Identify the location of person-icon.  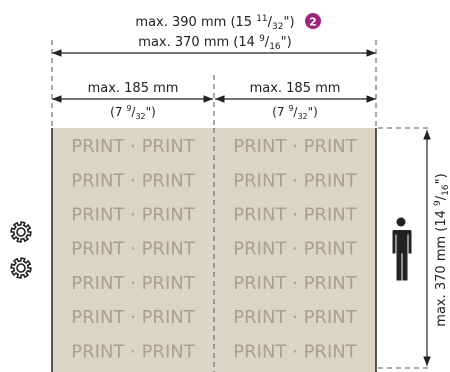
(402, 249).